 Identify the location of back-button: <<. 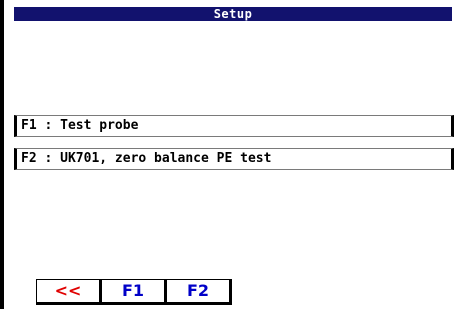
(69, 292).